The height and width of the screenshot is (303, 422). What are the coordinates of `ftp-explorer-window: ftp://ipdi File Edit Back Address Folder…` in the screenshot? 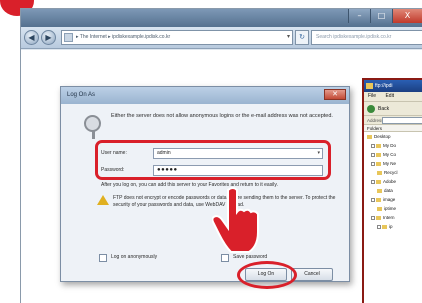 It's located at (392, 190).